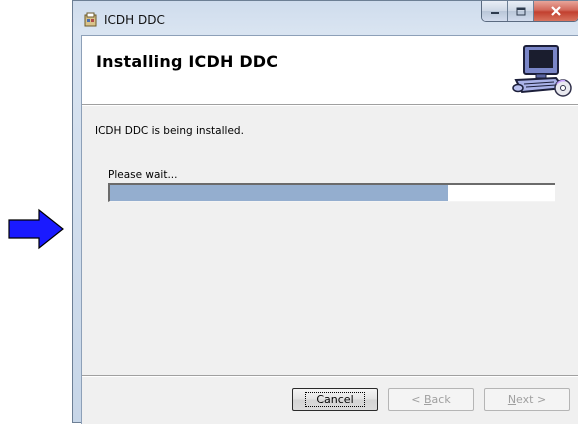 This screenshot has height=424, width=578. I want to click on cancel-button-label: Cancel, so click(335, 399).